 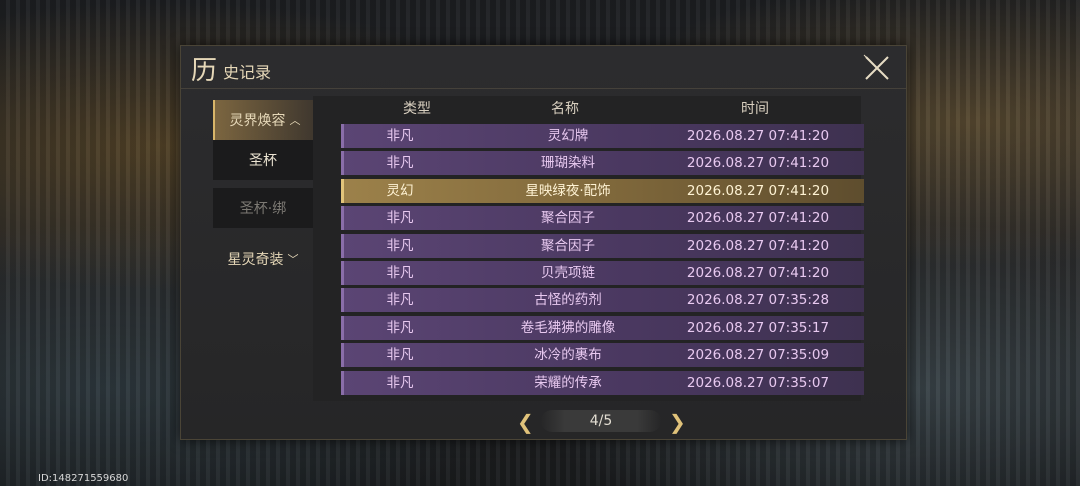 I want to click on sidebar-item-label: 圣杯·绑, so click(x=263, y=209).